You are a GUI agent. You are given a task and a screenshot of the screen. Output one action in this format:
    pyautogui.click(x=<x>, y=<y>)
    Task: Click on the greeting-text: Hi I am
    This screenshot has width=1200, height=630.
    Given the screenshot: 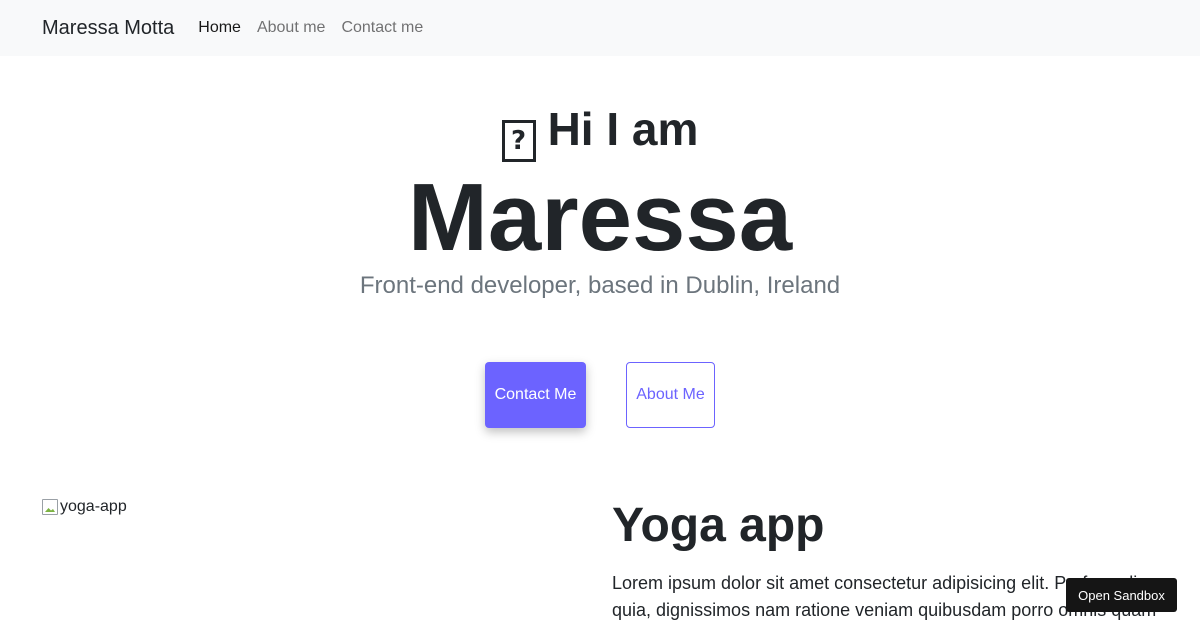 What is the action you would take?
    pyautogui.click(x=623, y=129)
    